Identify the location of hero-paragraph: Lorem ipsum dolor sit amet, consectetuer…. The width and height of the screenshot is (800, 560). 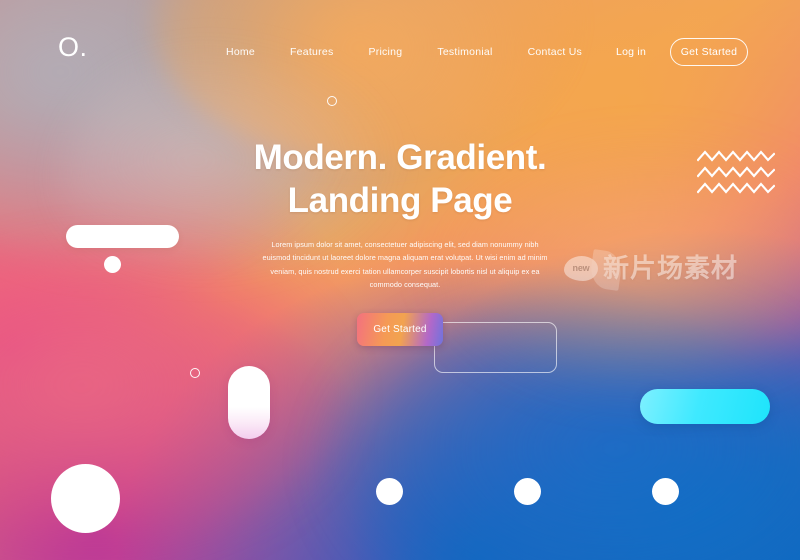
(405, 264).